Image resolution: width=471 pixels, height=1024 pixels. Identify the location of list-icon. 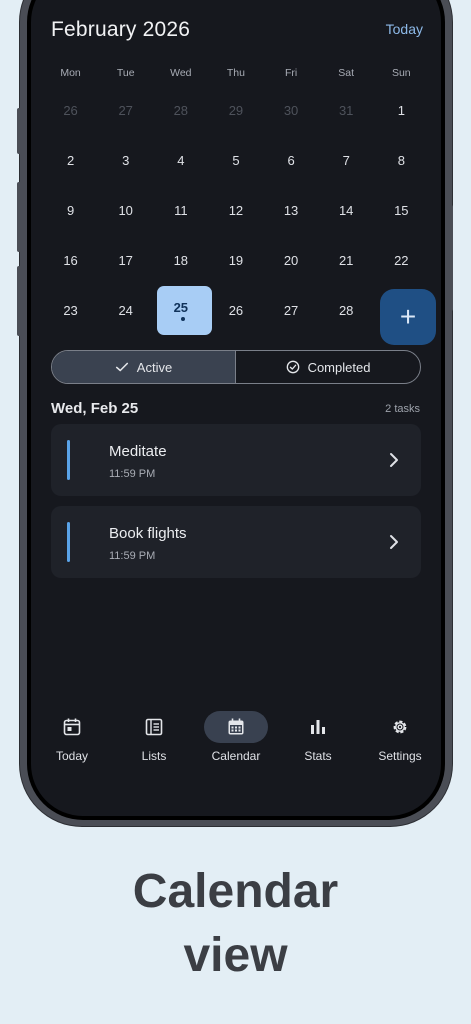
(154, 727).